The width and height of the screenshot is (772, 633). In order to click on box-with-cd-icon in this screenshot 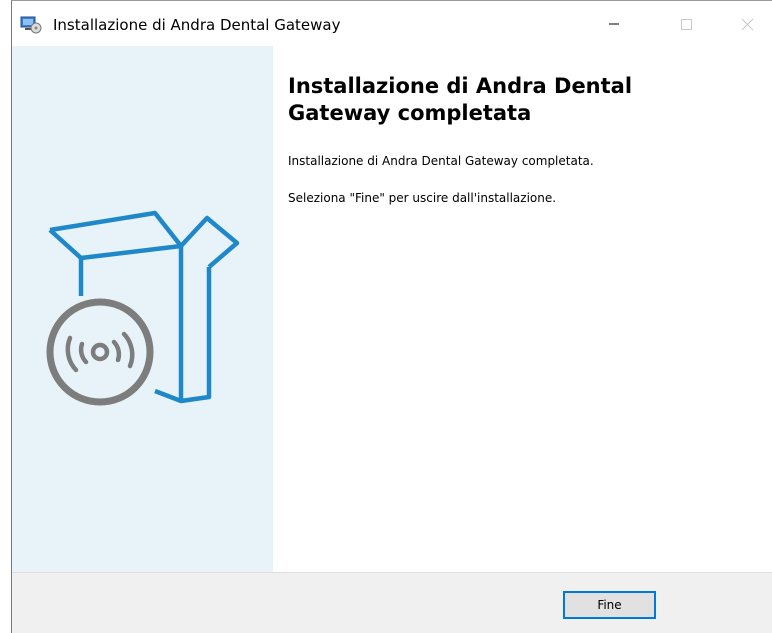, I will do `click(142, 309)`.